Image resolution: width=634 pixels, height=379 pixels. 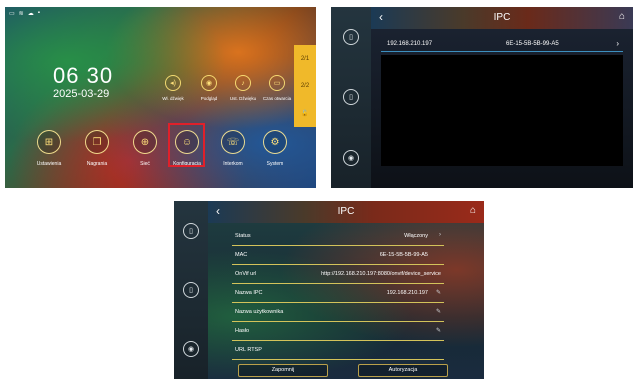 I want to click on sd-card-icon: ▪, so click(x=38, y=13).